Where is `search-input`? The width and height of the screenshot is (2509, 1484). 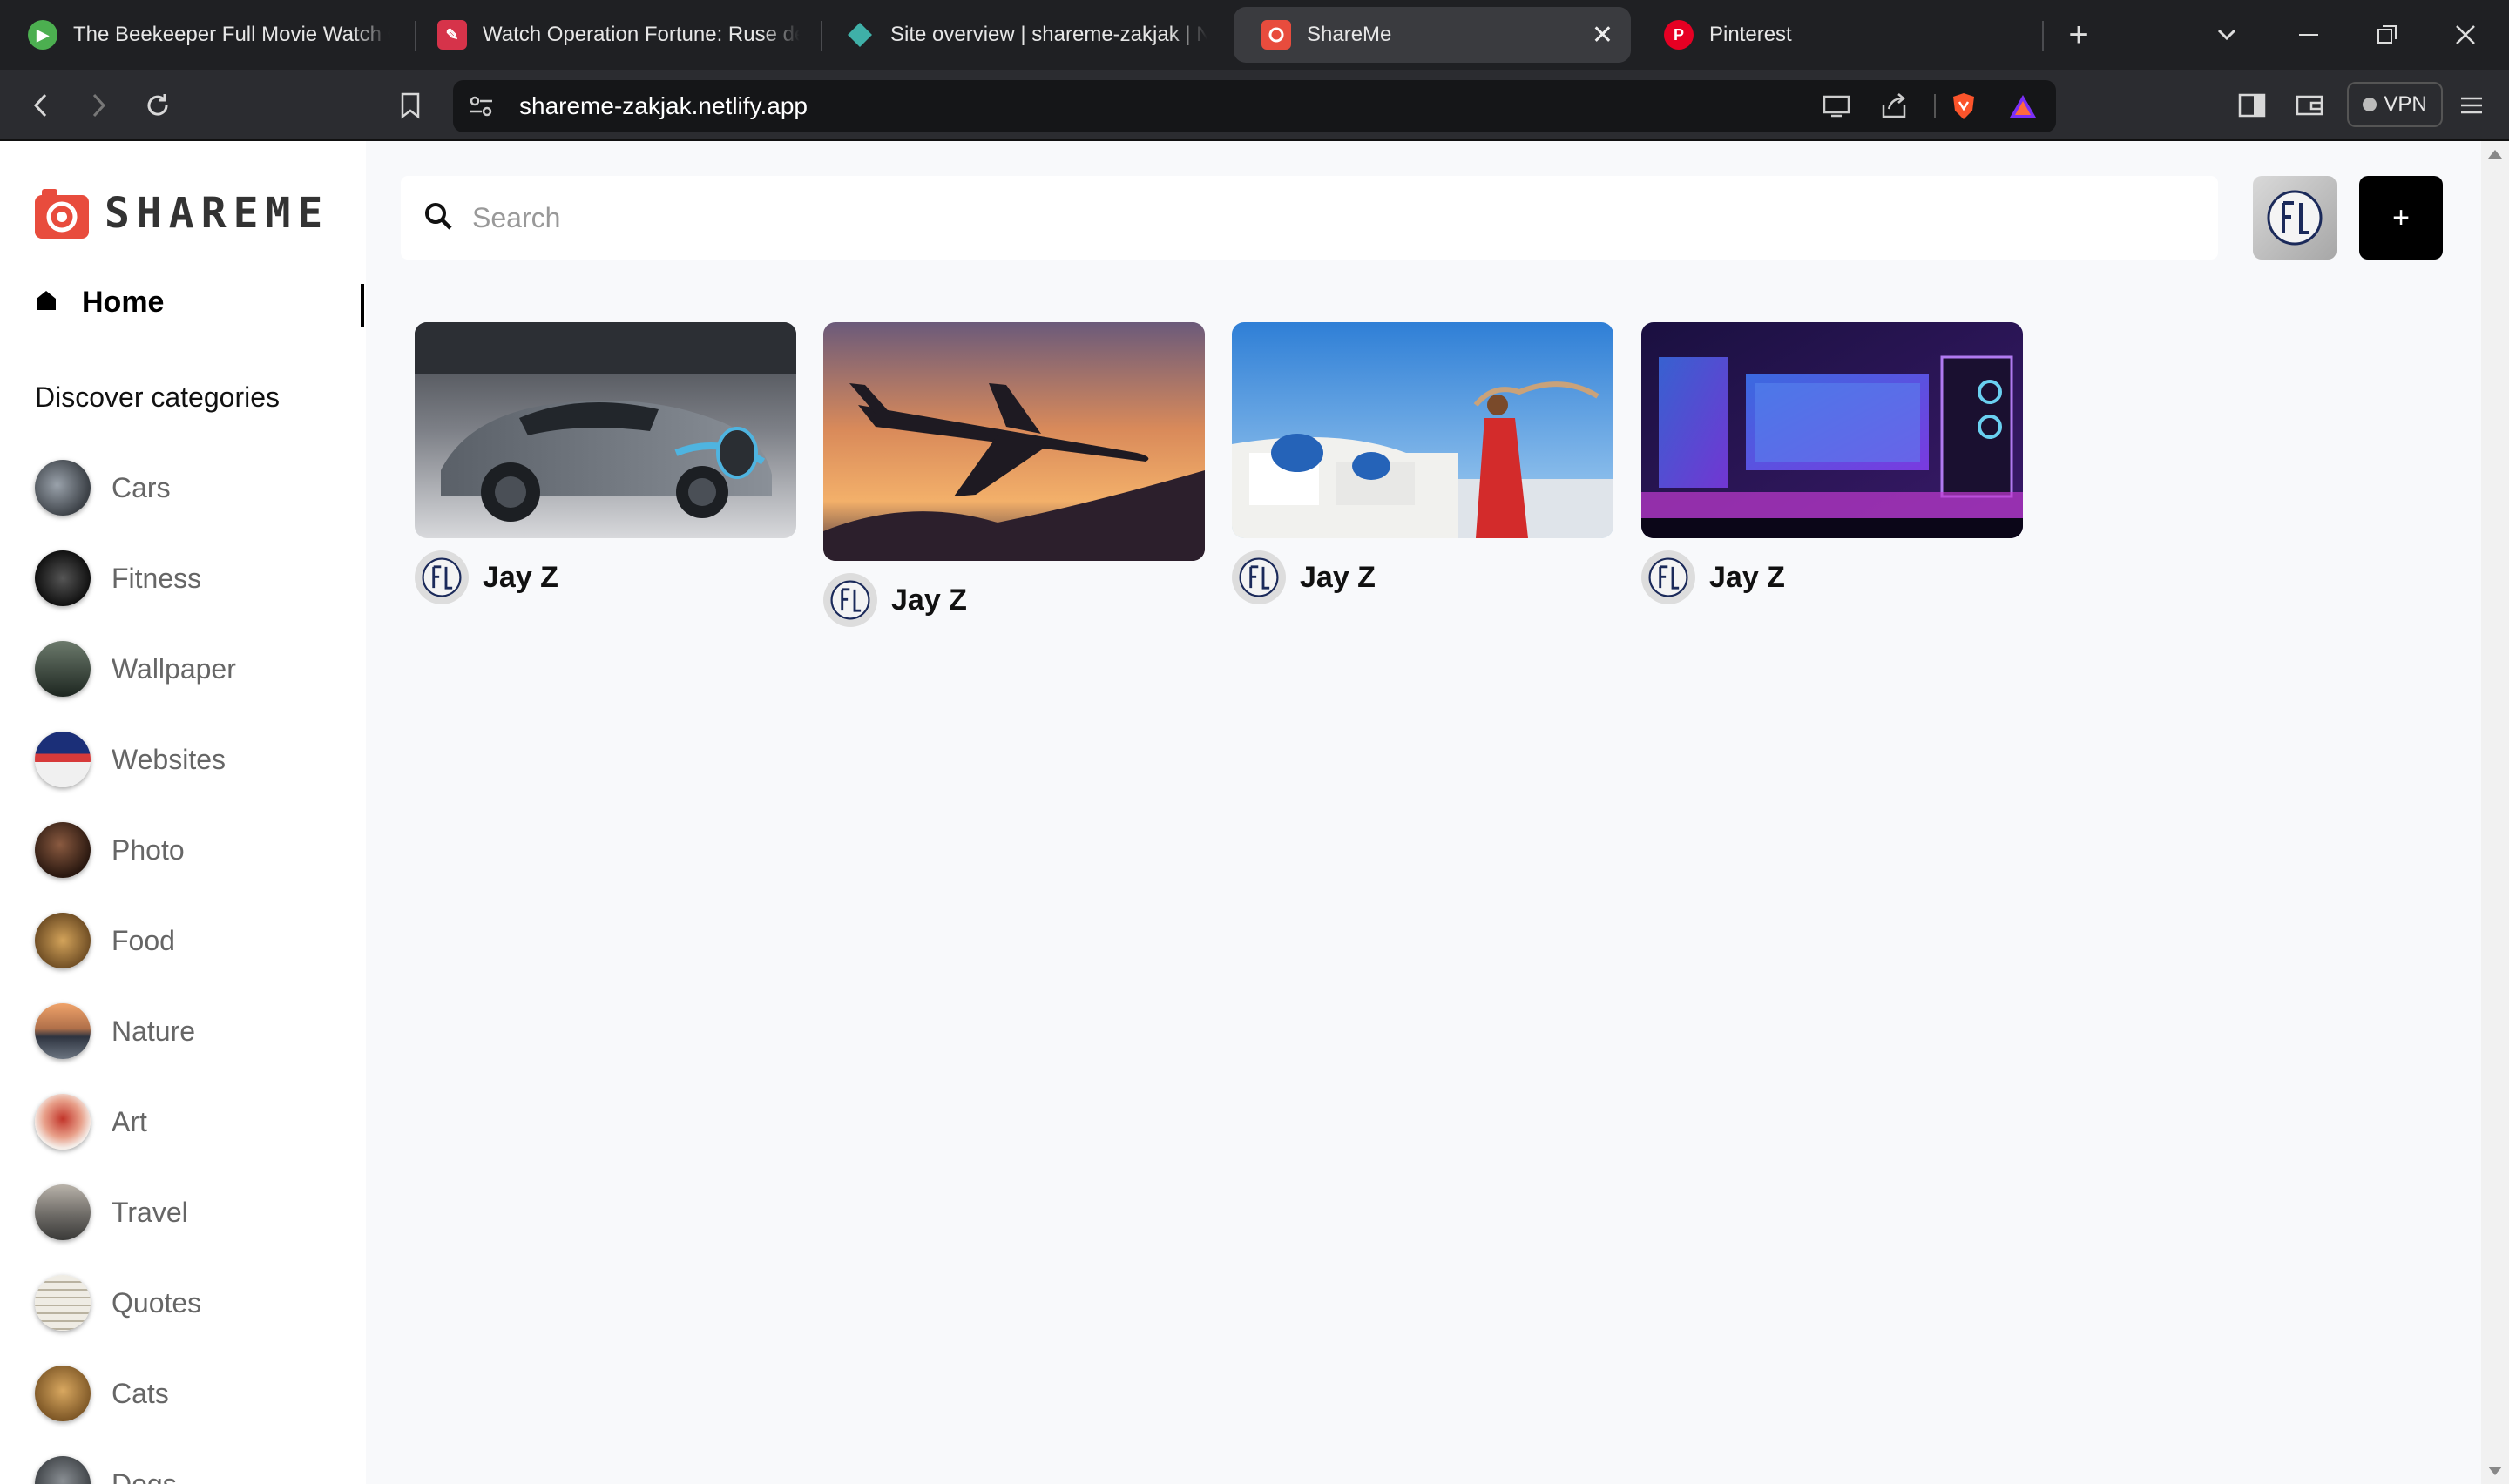 search-input is located at coordinates (1299, 217).